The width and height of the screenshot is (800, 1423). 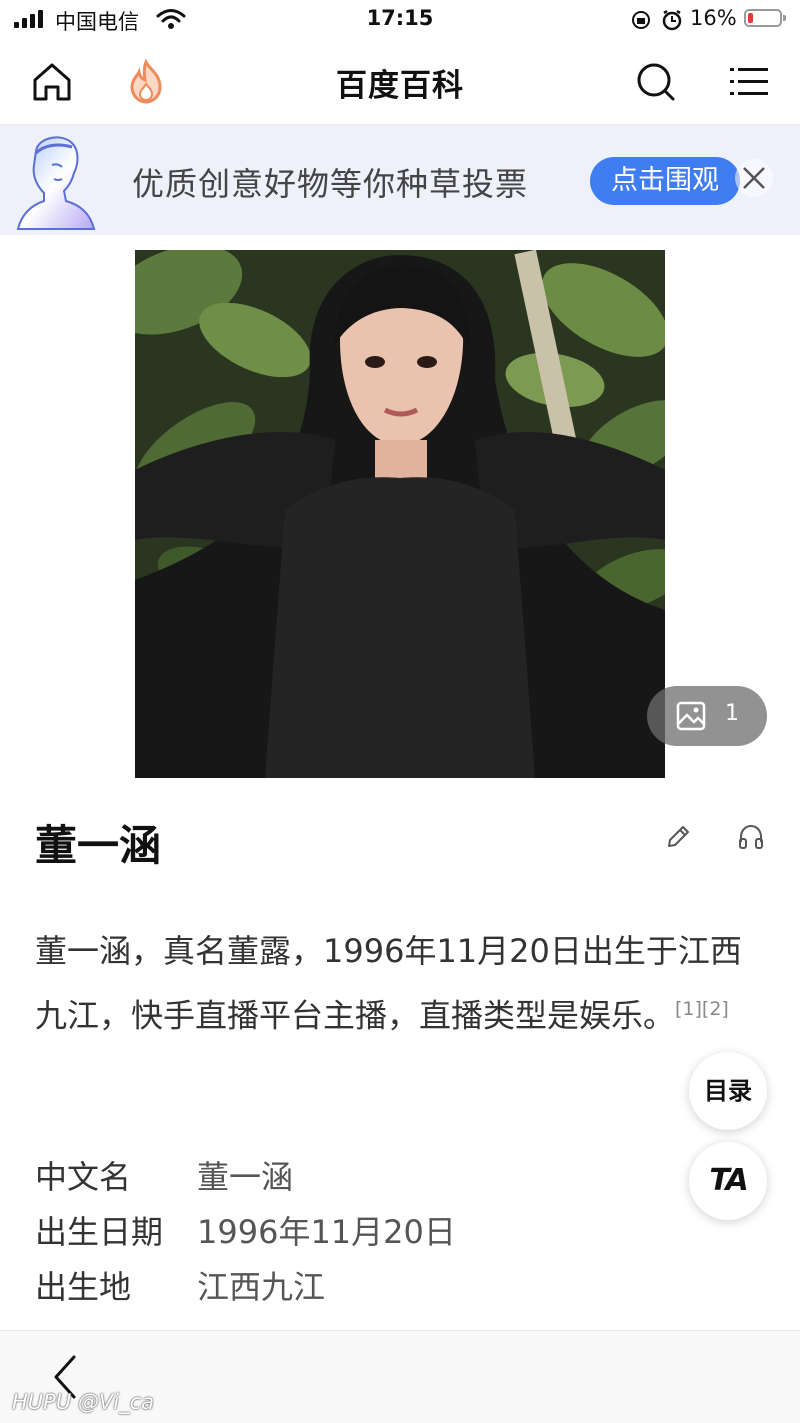 What do you see at coordinates (728, 1091) in the screenshot?
I see `toc-button: 目录` at bounding box center [728, 1091].